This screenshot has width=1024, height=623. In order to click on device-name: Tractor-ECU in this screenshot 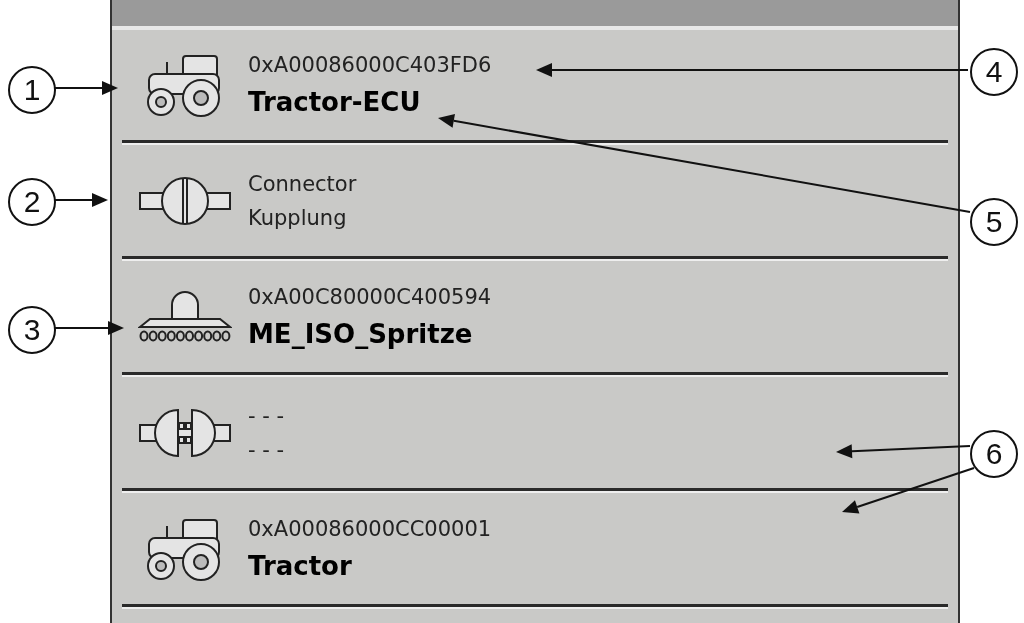, I will do `click(335, 102)`.